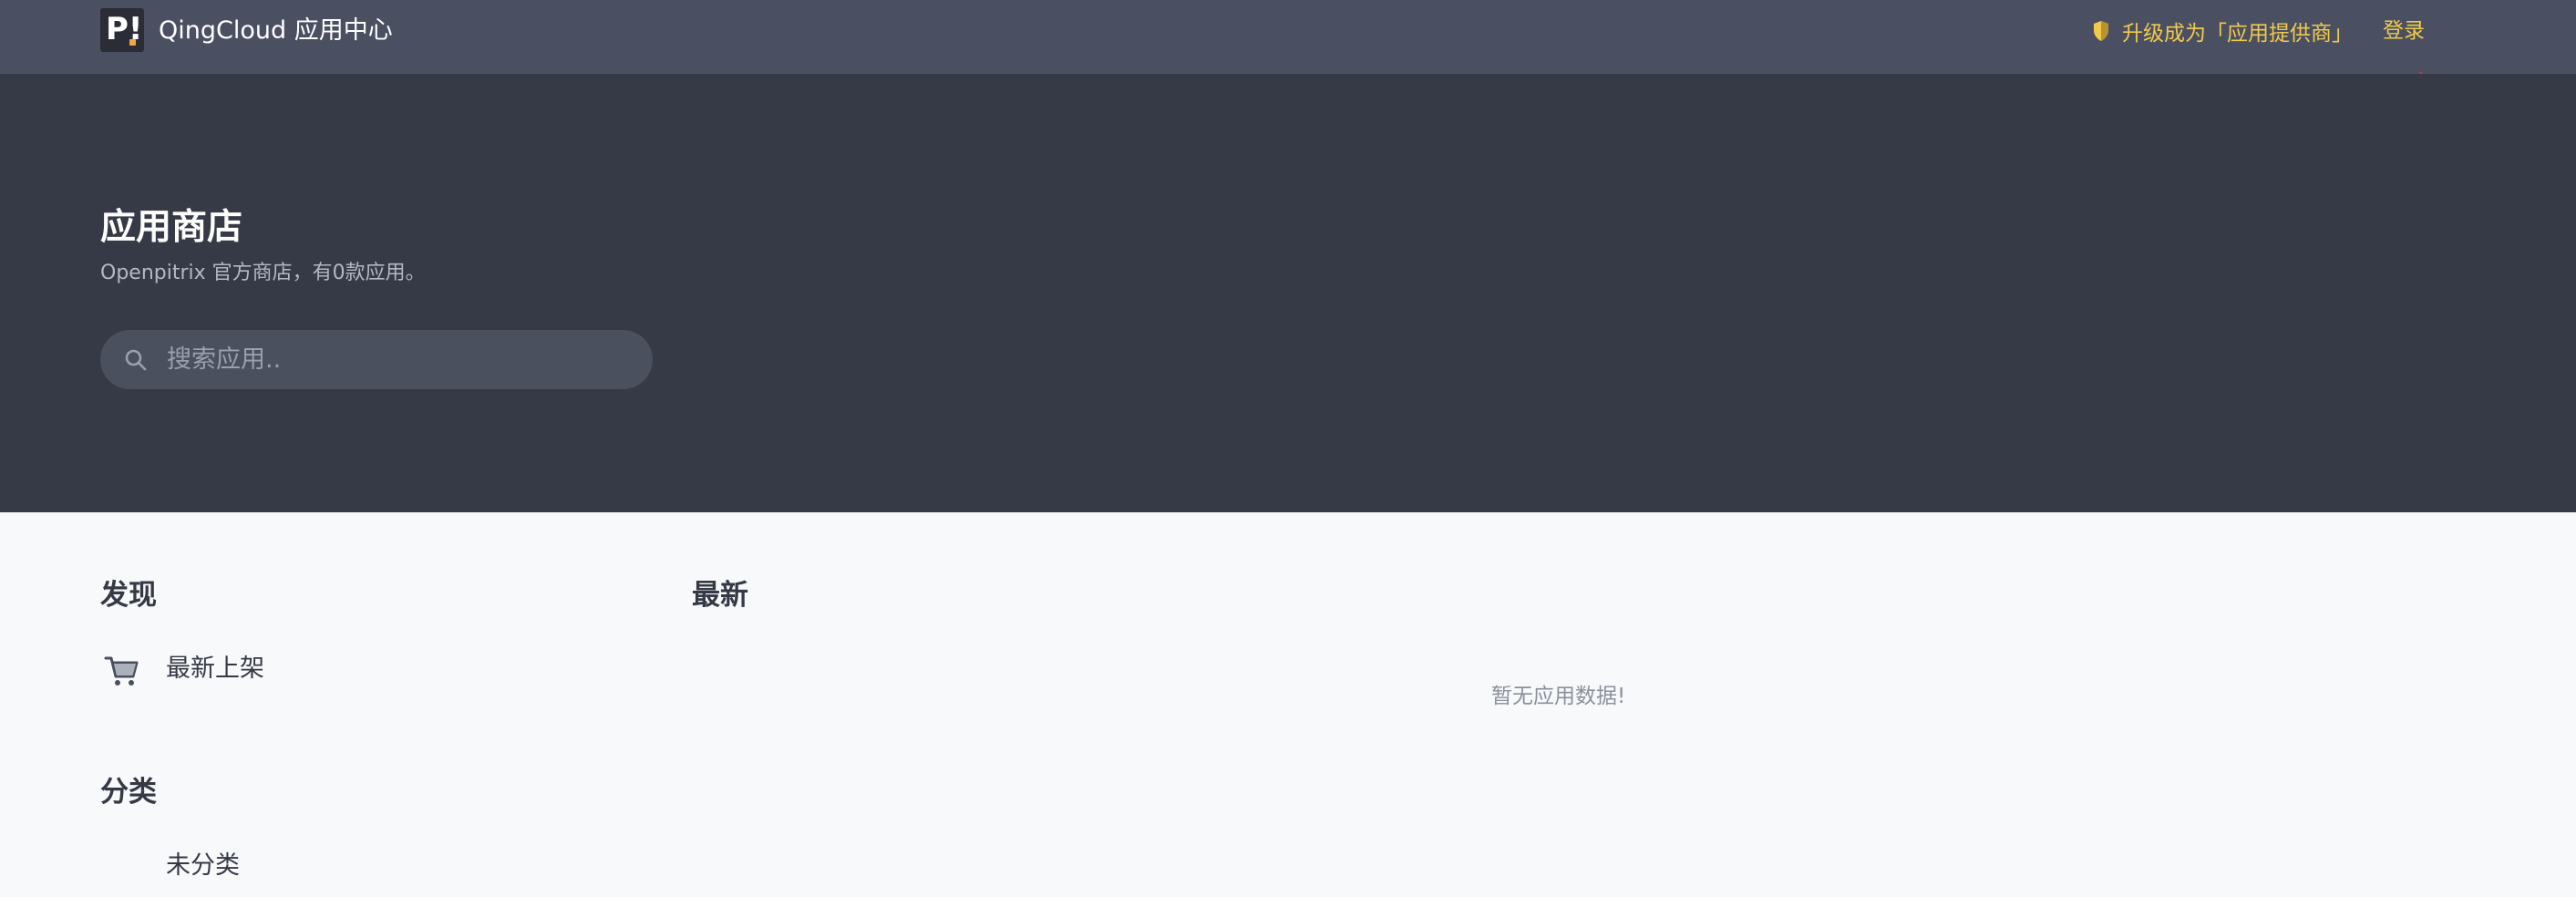 This screenshot has height=897, width=2576. Describe the element at coordinates (1288, 37) in the screenshot. I see `top-navigation-bar: P! QingCloud 应用中心 升级成为「应用提供商」 登录` at that location.